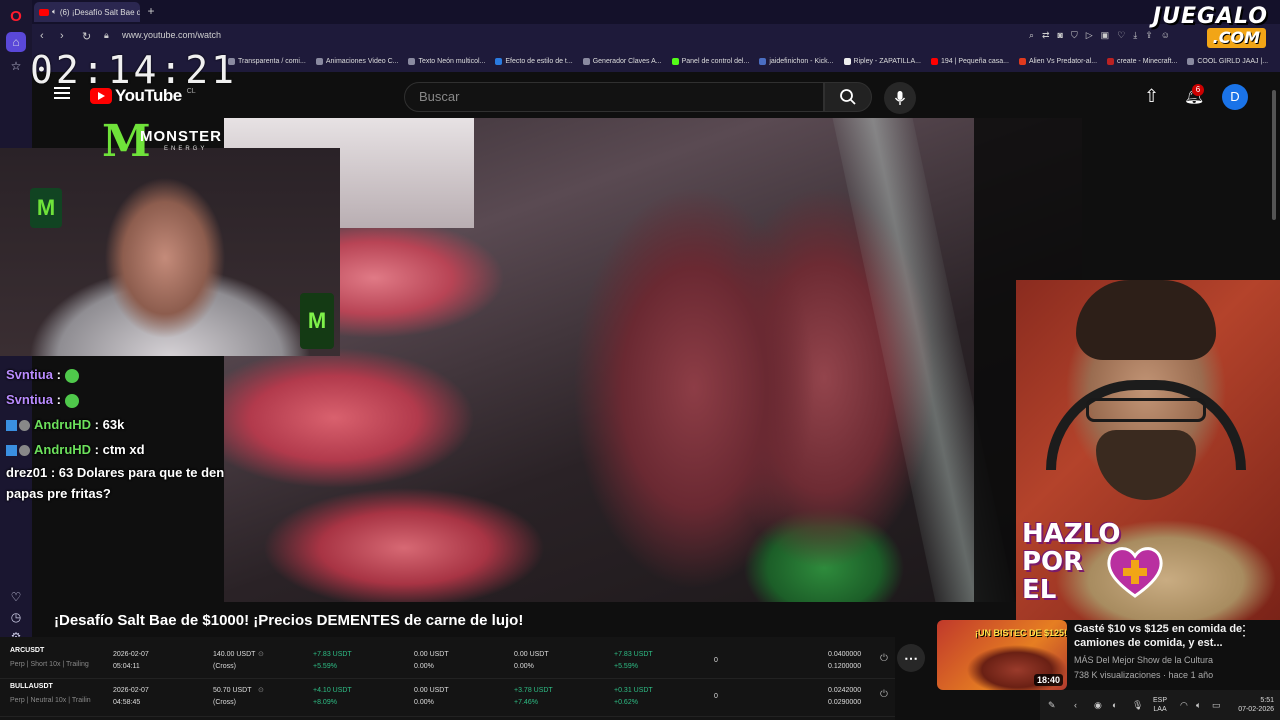  I want to click on position-mode: (Cross), so click(224, 702).